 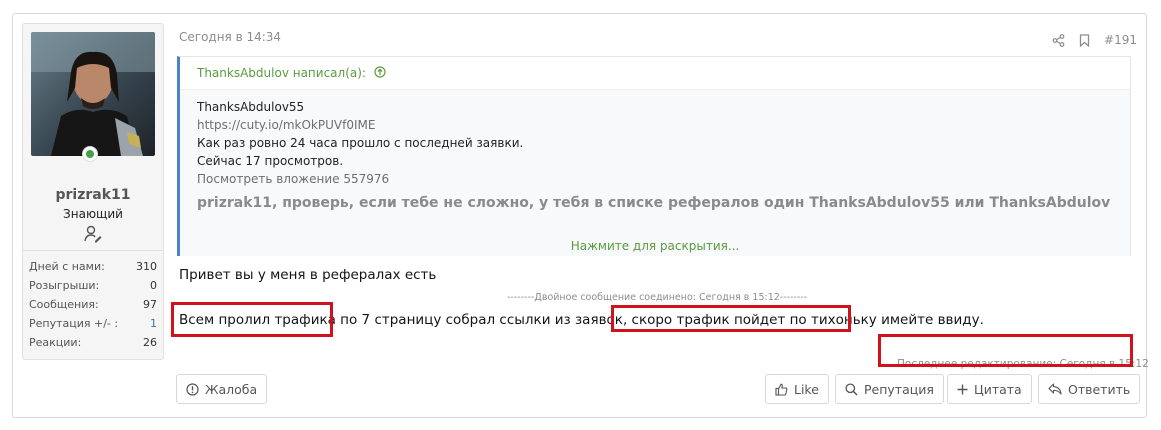 I want to click on stat-label: Реакции:, so click(x=55, y=342).